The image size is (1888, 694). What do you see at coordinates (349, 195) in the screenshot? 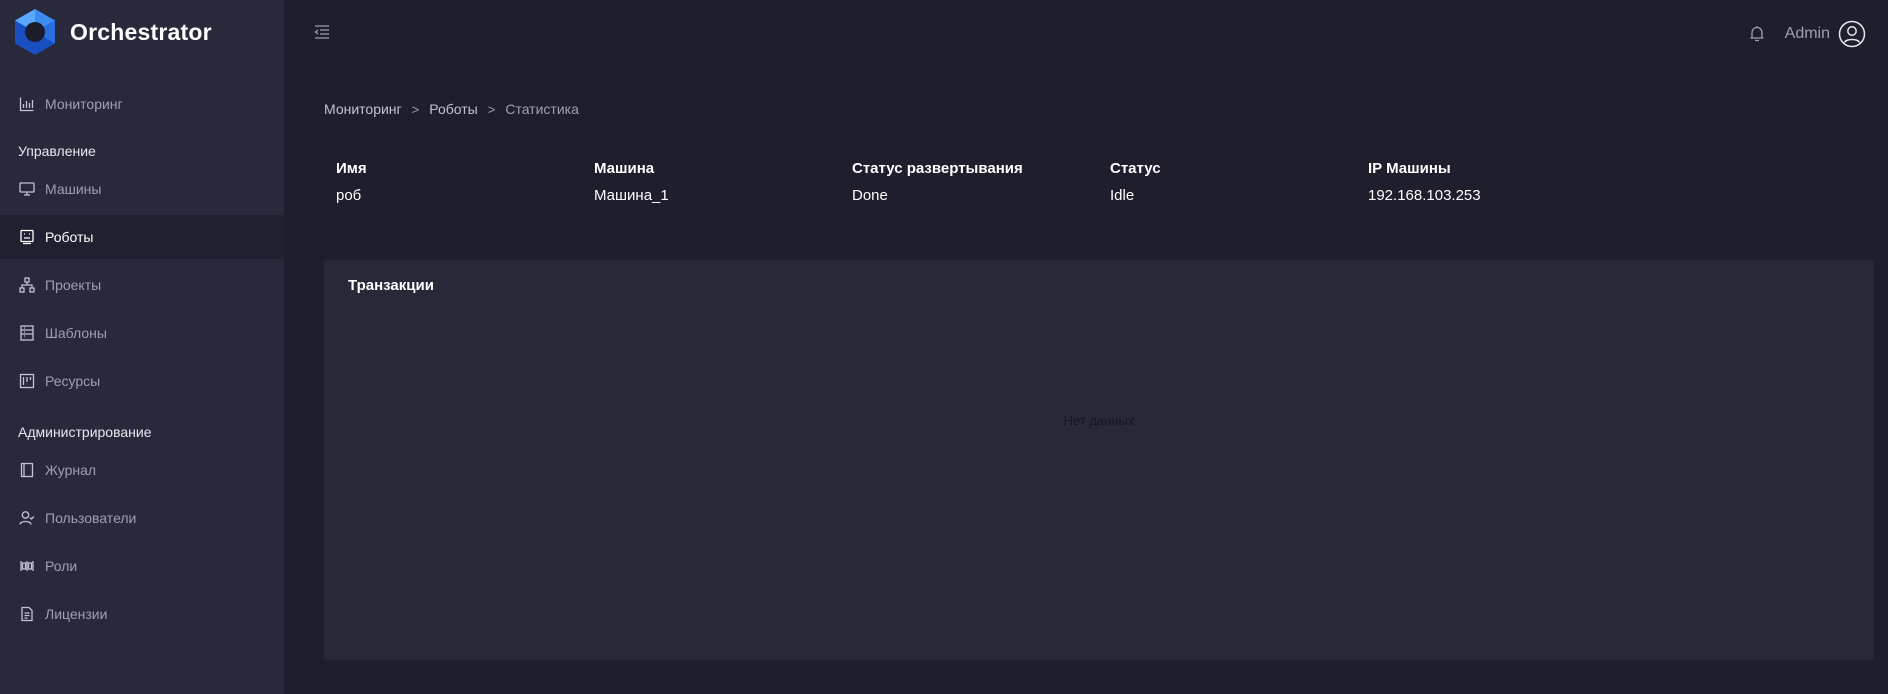
I see `info-value: роб` at bounding box center [349, 195].